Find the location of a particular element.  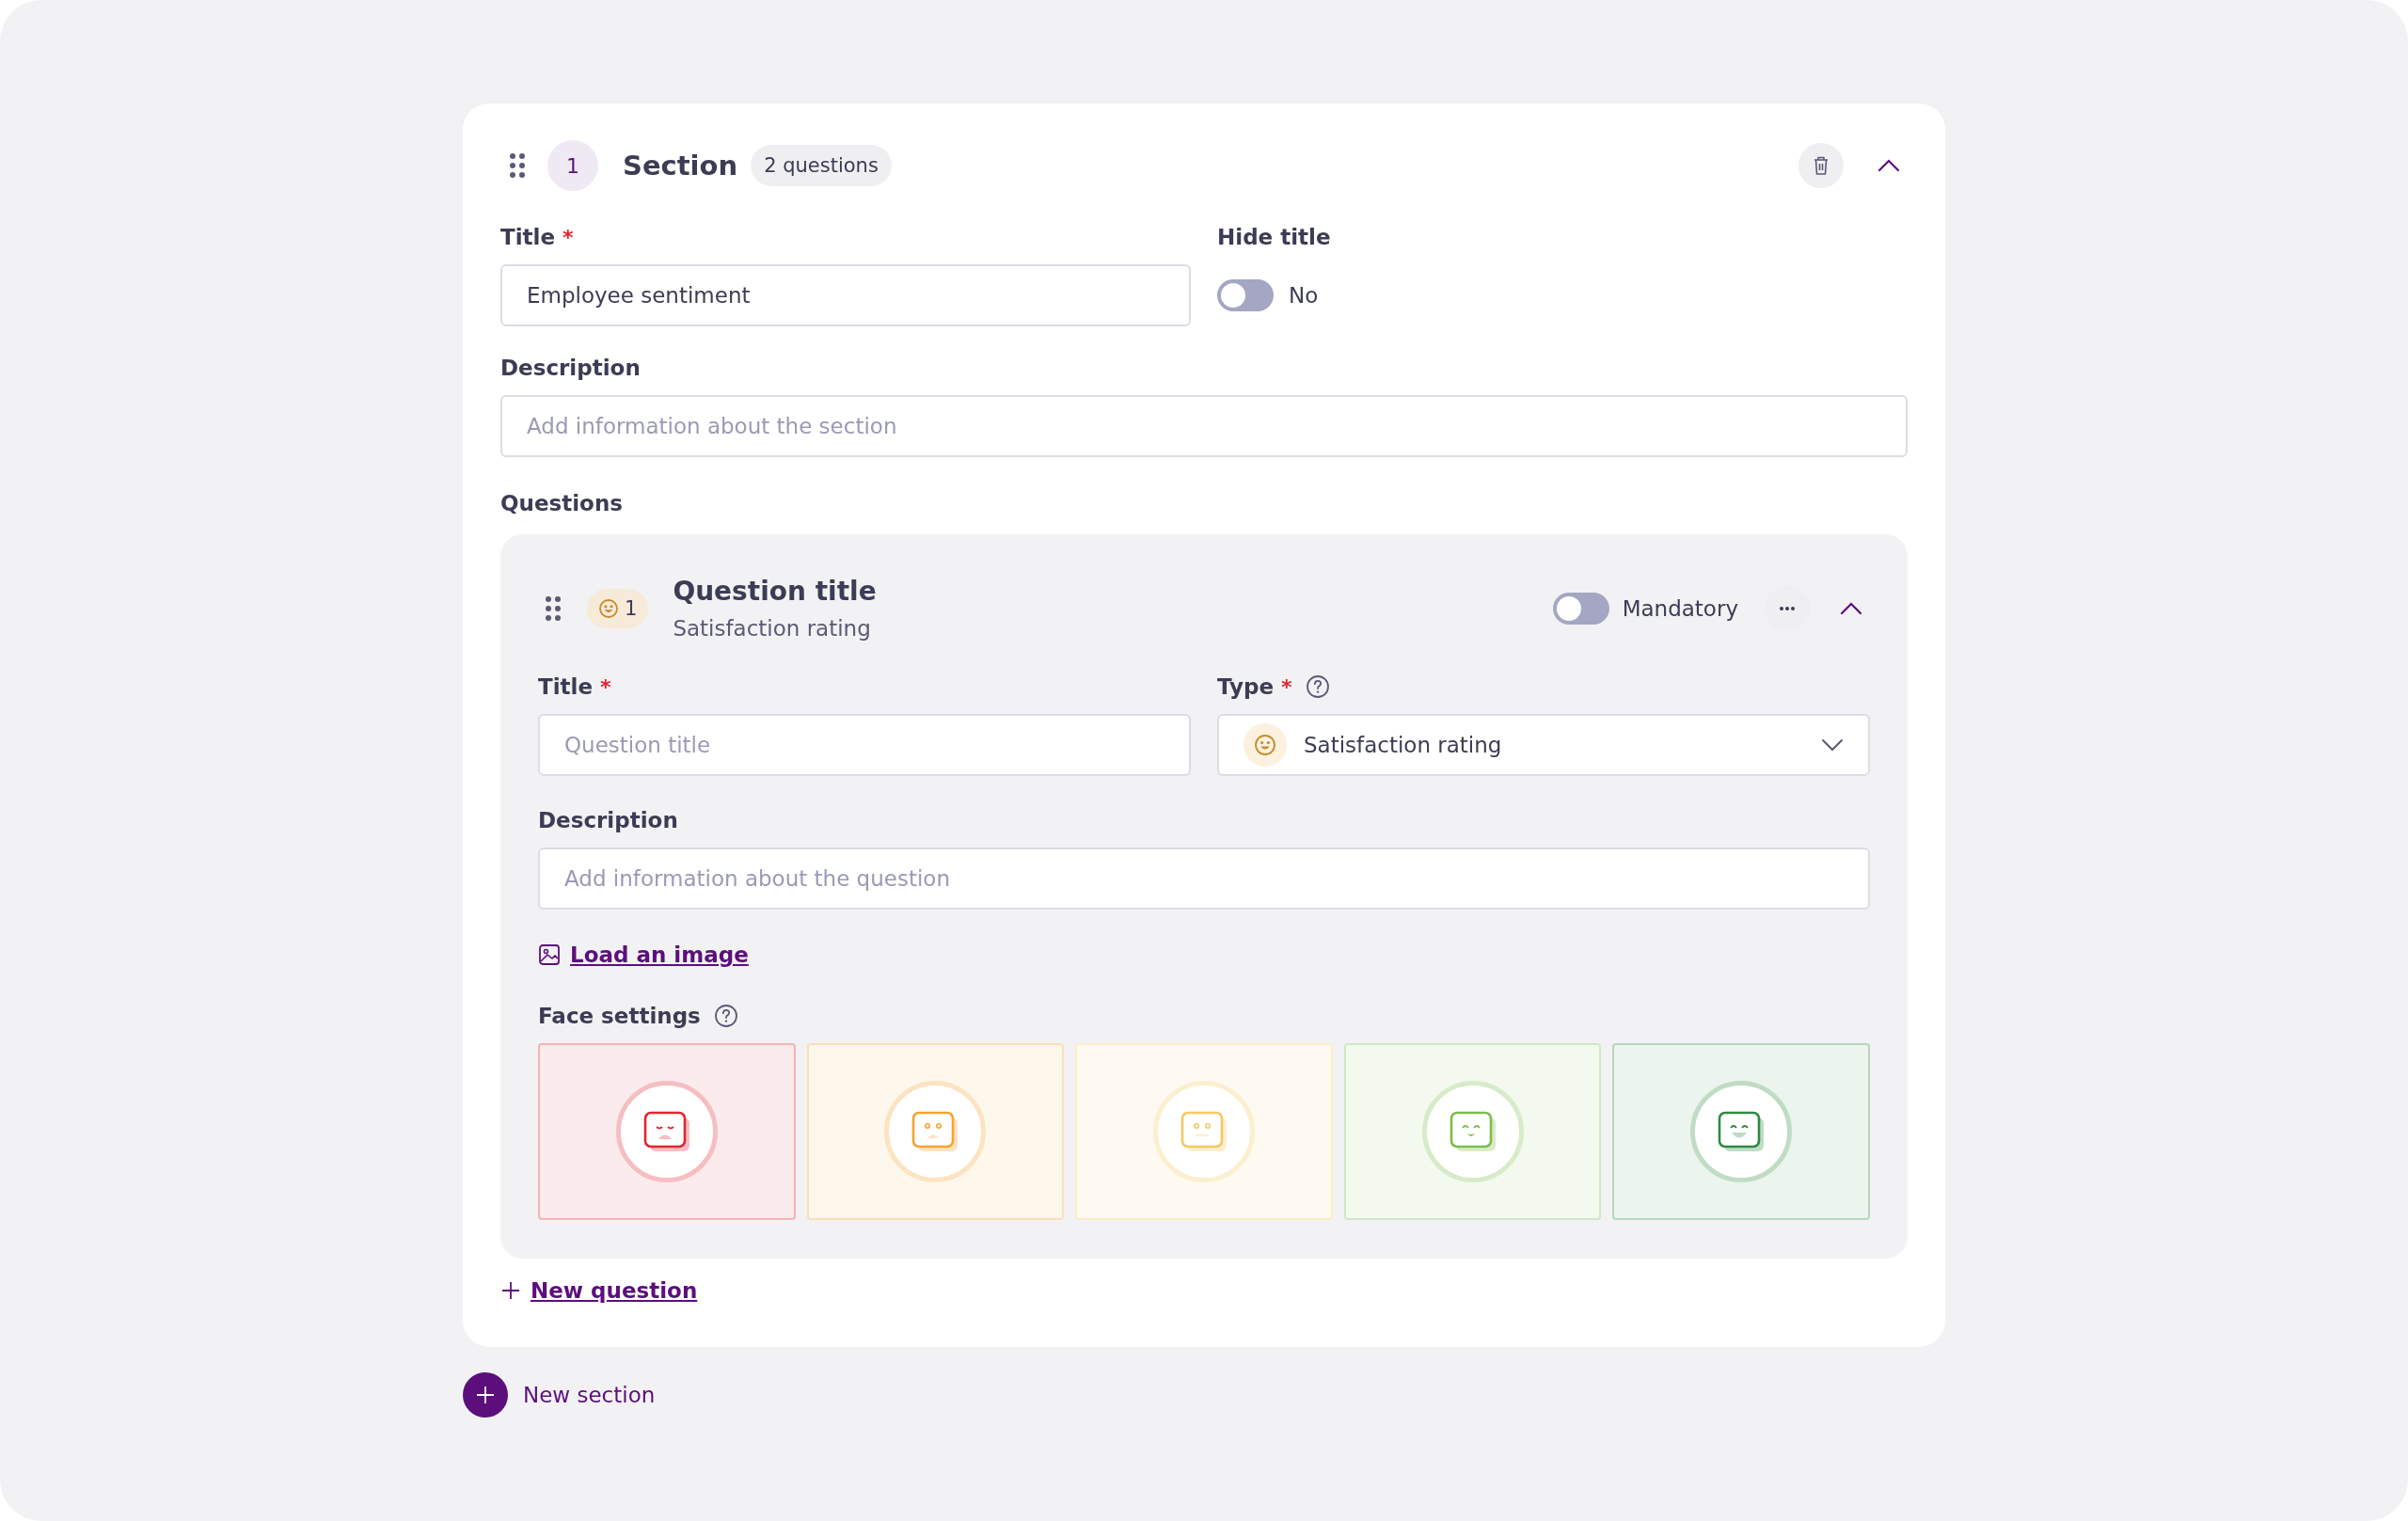

image-icon is located at coordinates (550, 955).